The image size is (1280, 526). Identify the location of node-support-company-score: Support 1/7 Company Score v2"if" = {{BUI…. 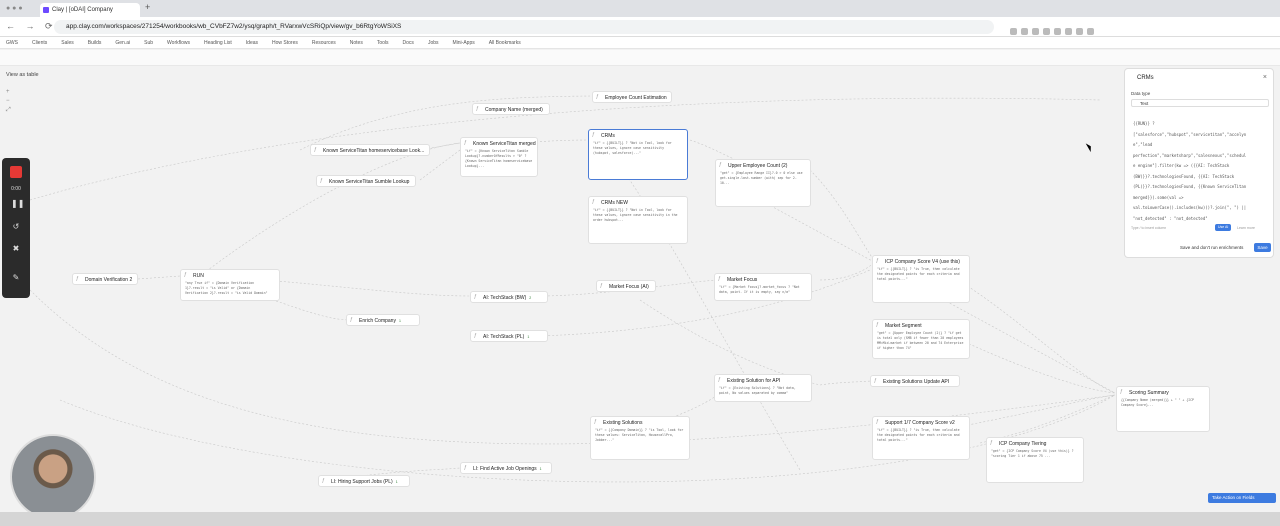
(921, 438).